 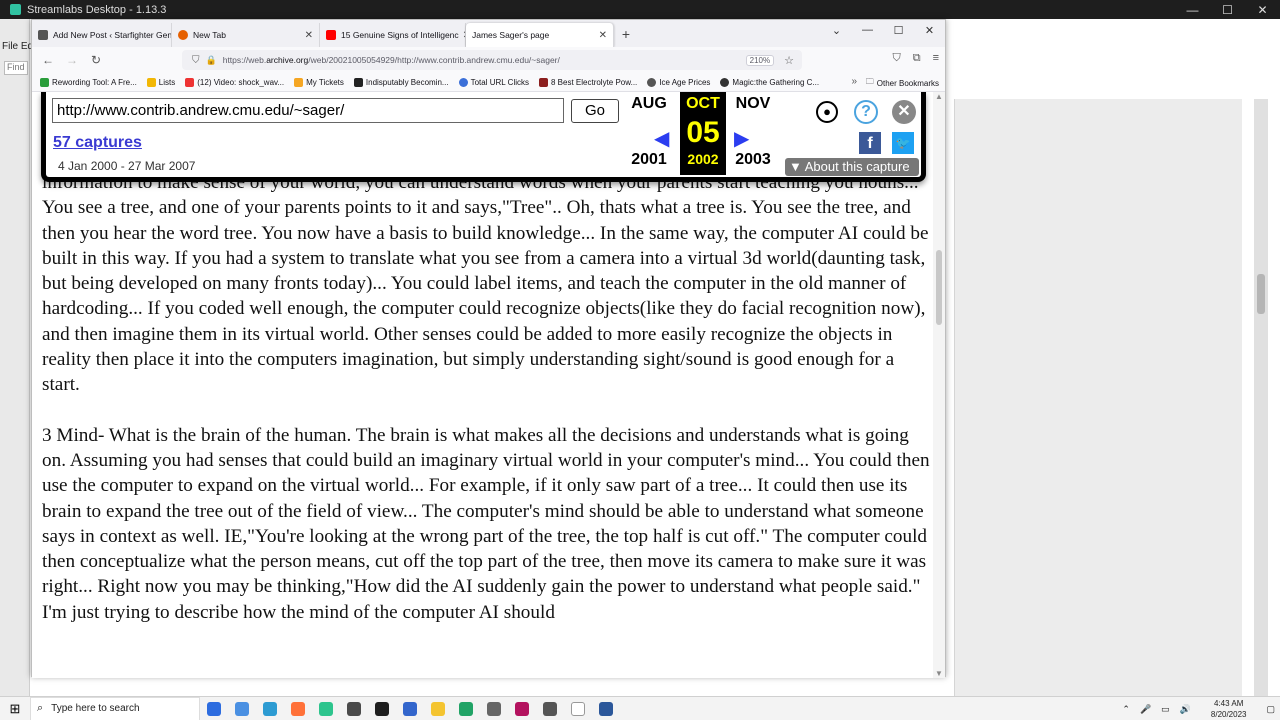 I want to click on browser-minimize-button: —, so click(x=867, y=30).